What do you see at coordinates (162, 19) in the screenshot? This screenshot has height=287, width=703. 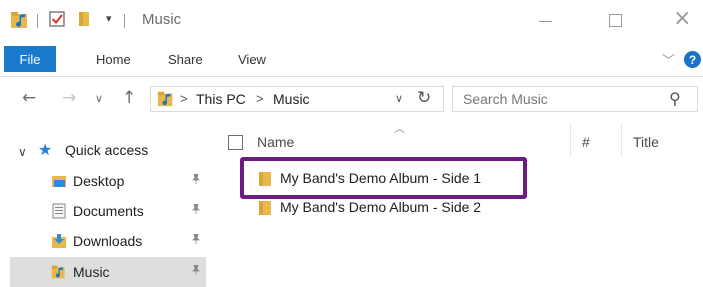 I see `window-title: Music` at bounding box center [162, 19].